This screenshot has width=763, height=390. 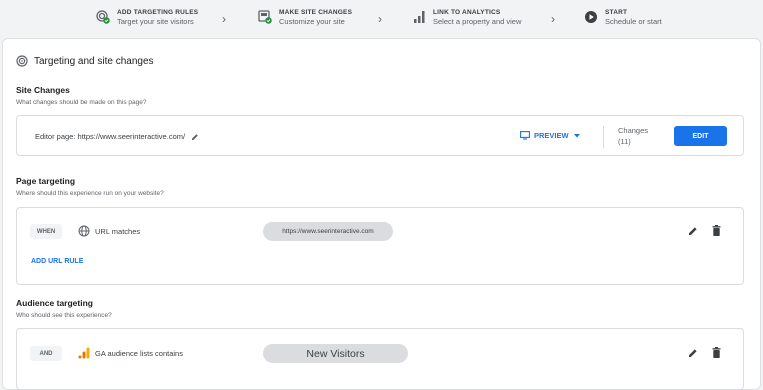 I want to click on and-label: AND, so click(x=46, y=353).